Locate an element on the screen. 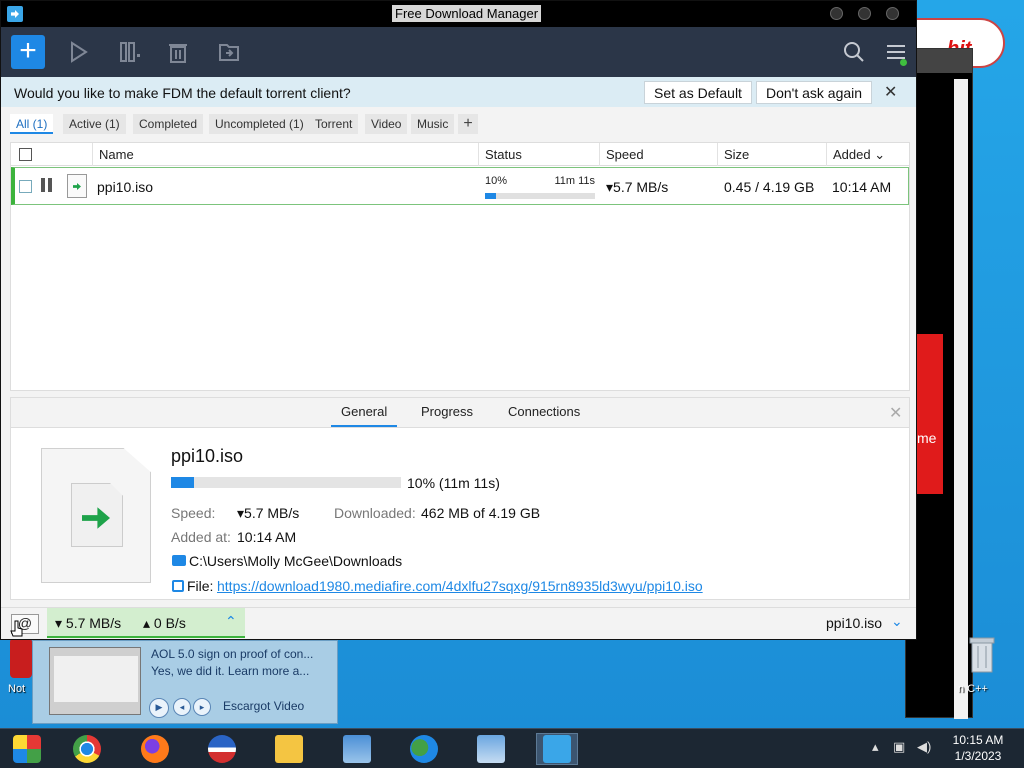 The image size is (1024, 768). column-status: Status is located at coordinates (538, 154).